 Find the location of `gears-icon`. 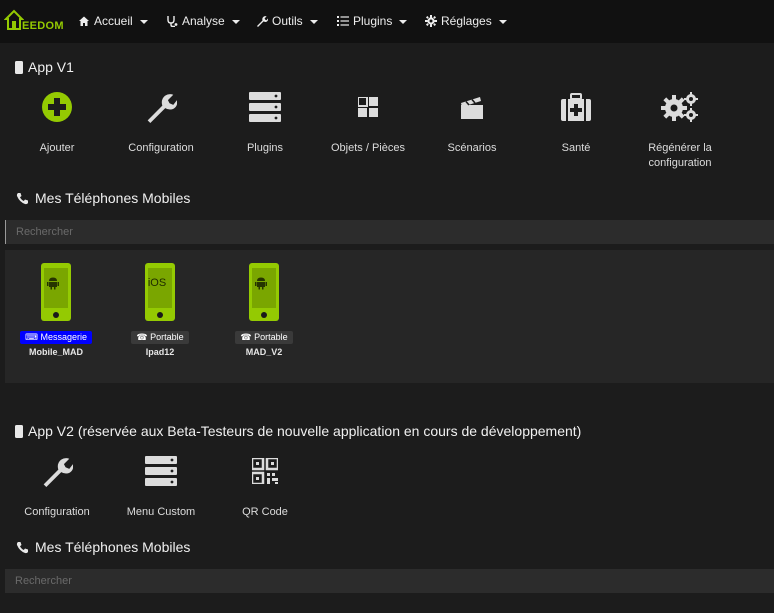

gears-icon is located at coordinates (679, 107).